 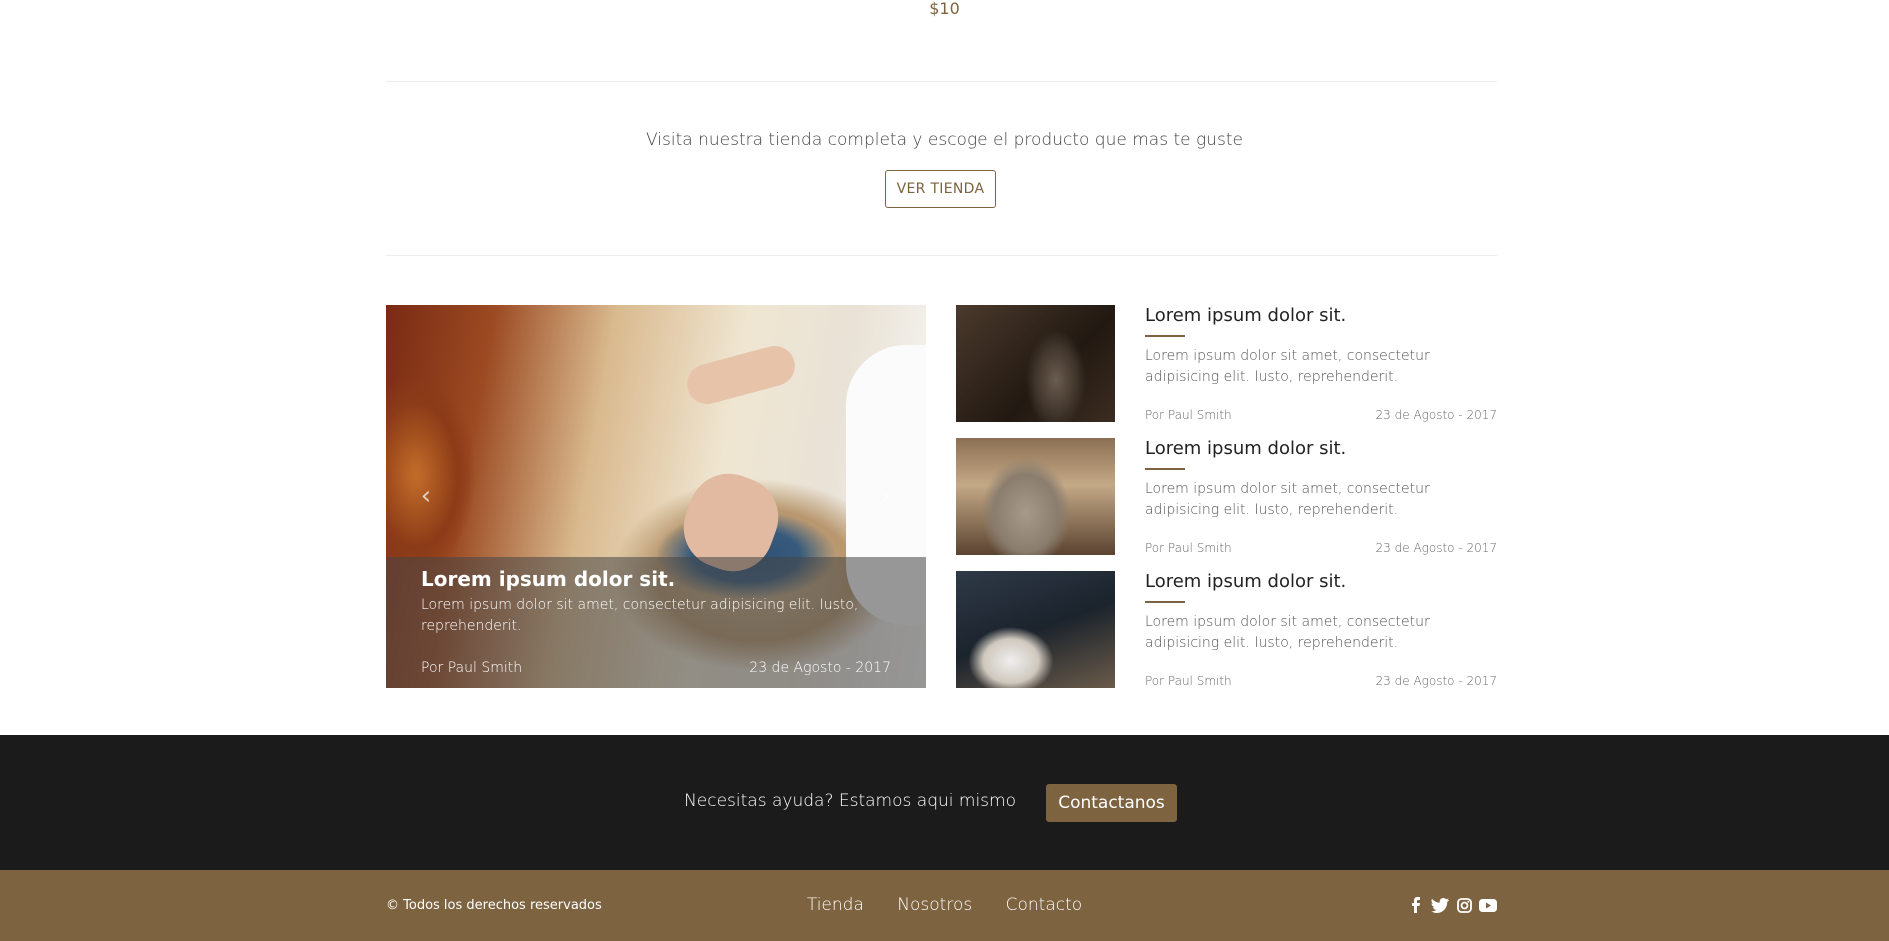 I want to click on product-price: $10, so click(x=944, y=9).